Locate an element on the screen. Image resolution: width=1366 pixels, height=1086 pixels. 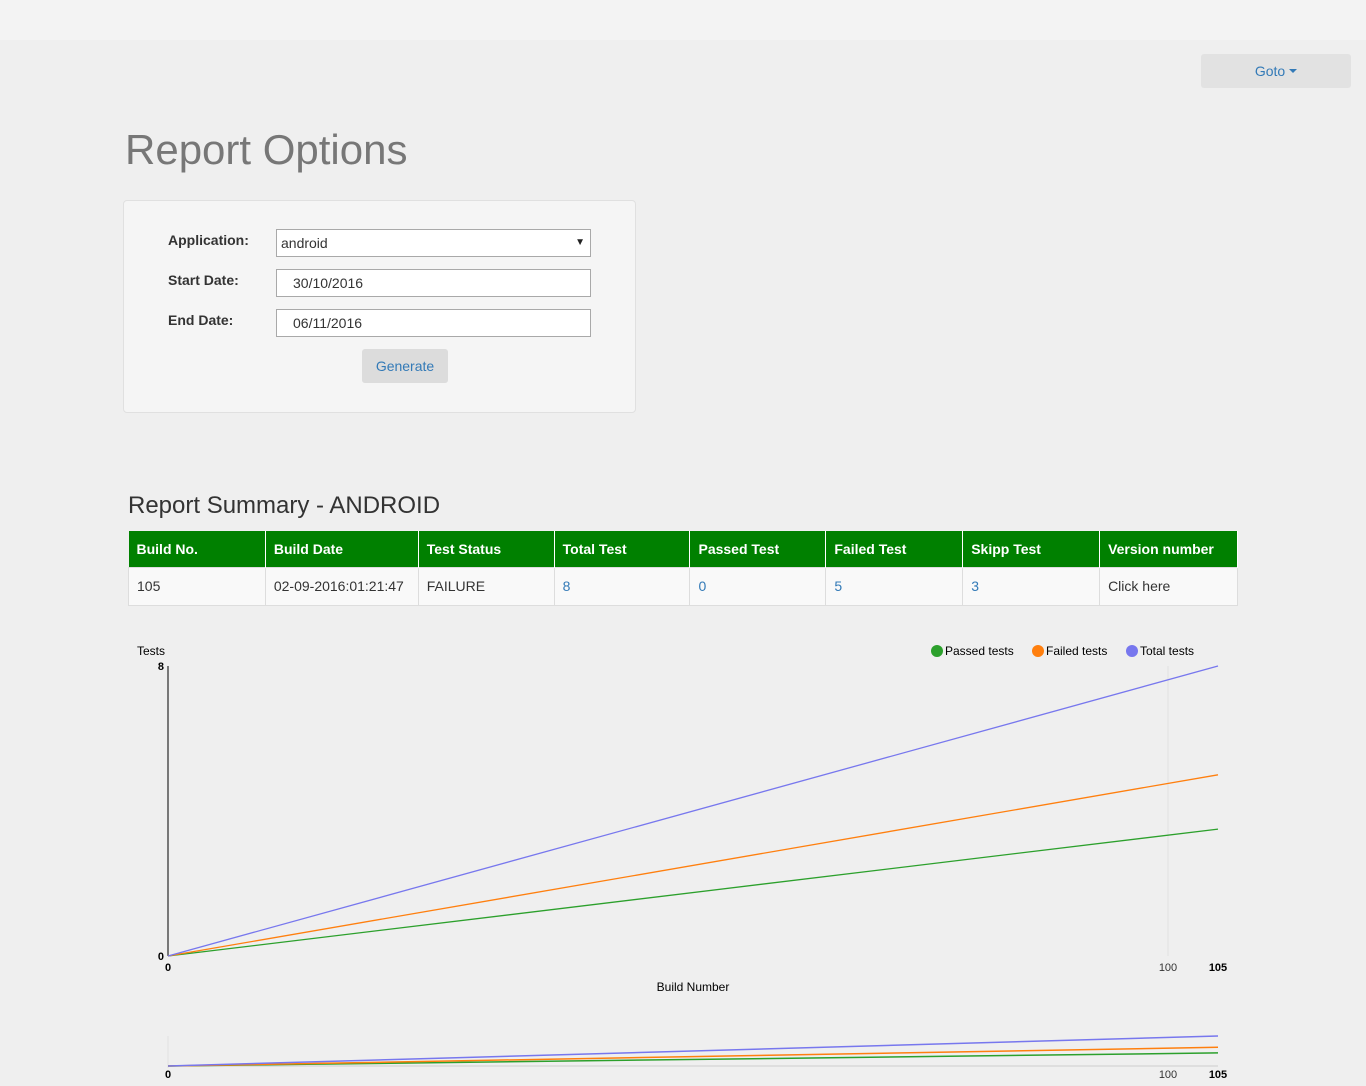
legend-total-label: Total tests is located at coordinates (1167, 651).